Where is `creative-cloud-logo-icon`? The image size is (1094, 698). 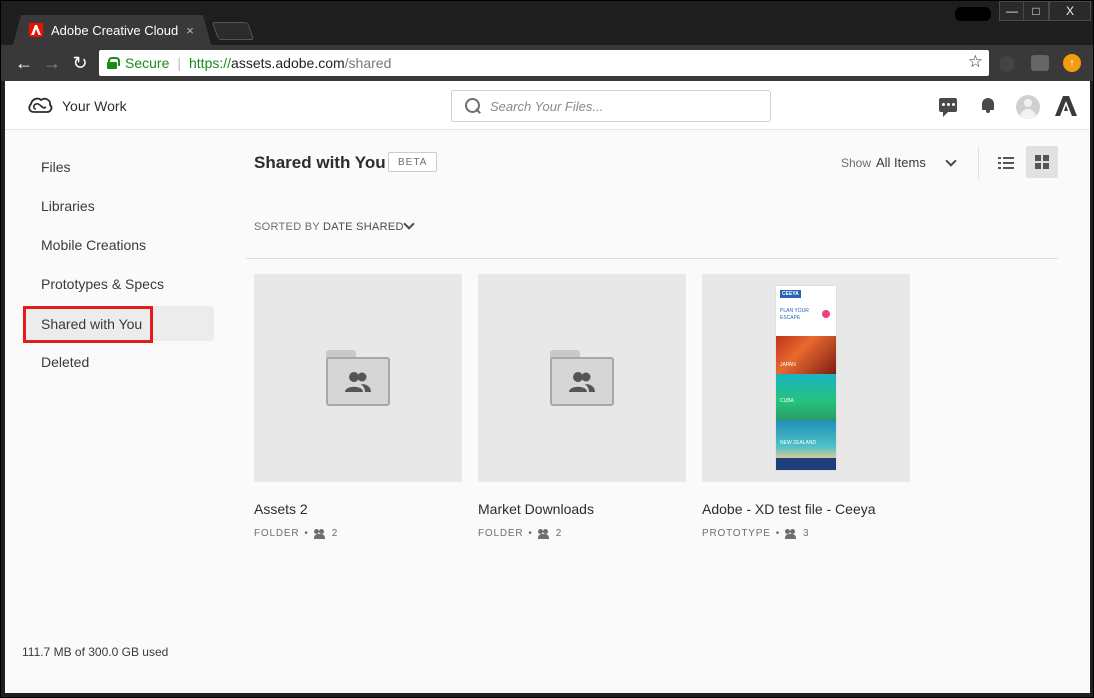 creative-cloud-logo-icon is located at coordinates (40, 105).